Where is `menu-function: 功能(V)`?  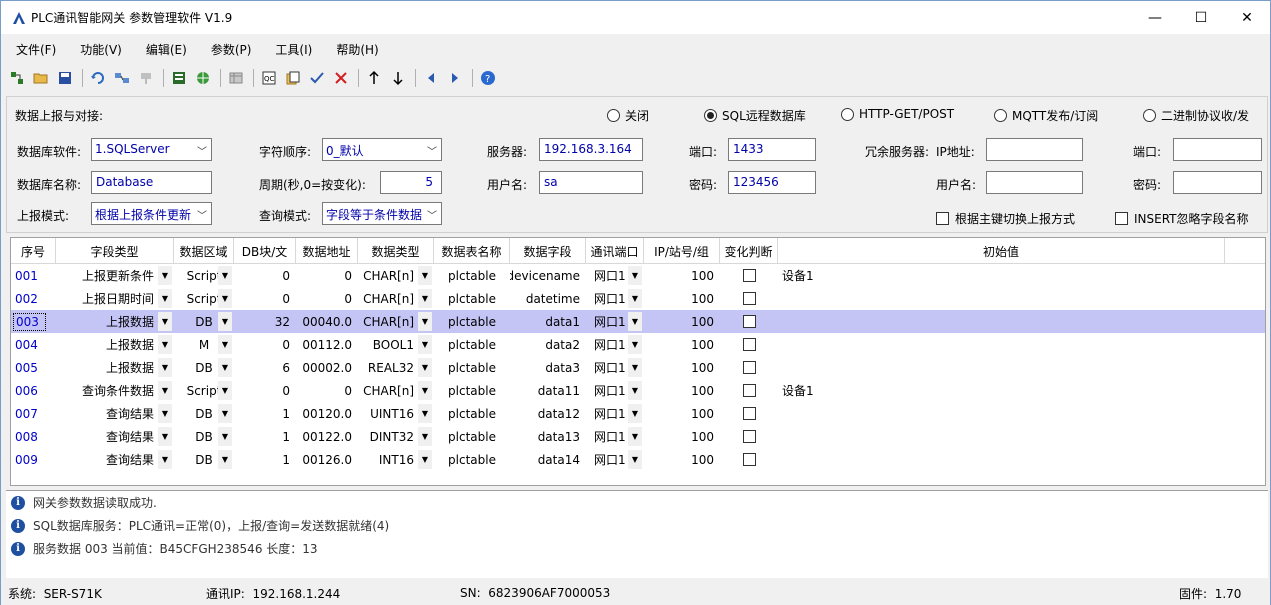
menu-function: 功能(V) is located at coordinates (98, 49).